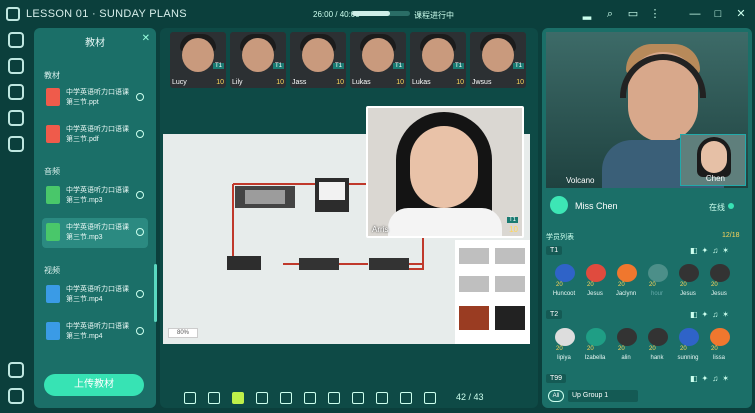  What do you see at coordinates (16, 396) in the screenshot?
I see `library-icon` at bounding box center [16, 396].